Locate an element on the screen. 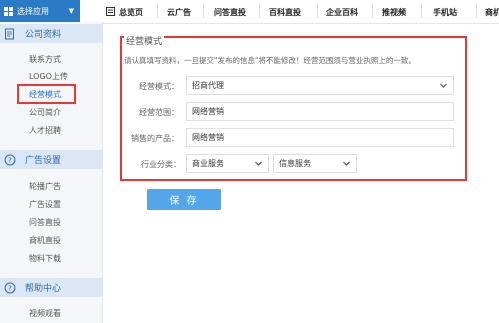  section-title: 公司资料 is located at coordinates (43, 35).